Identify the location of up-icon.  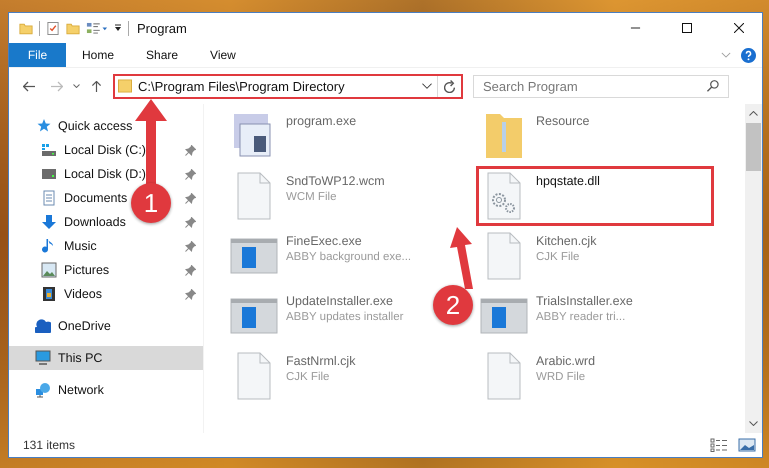
(96, 86).